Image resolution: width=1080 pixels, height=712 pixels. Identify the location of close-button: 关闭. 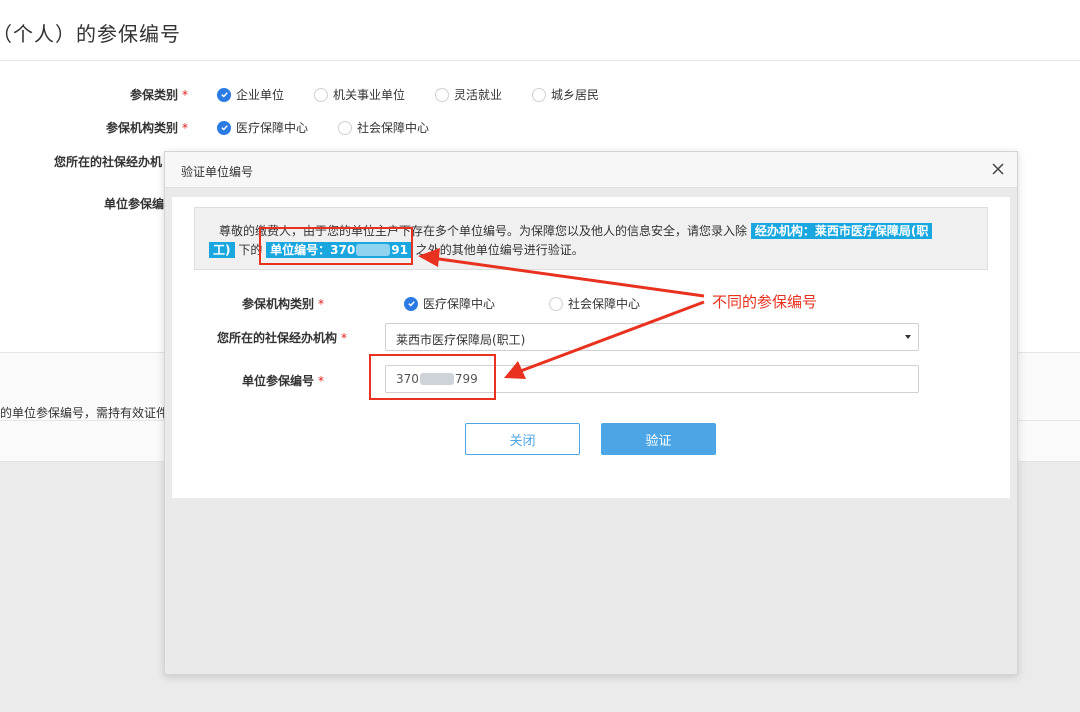
(522, 439).